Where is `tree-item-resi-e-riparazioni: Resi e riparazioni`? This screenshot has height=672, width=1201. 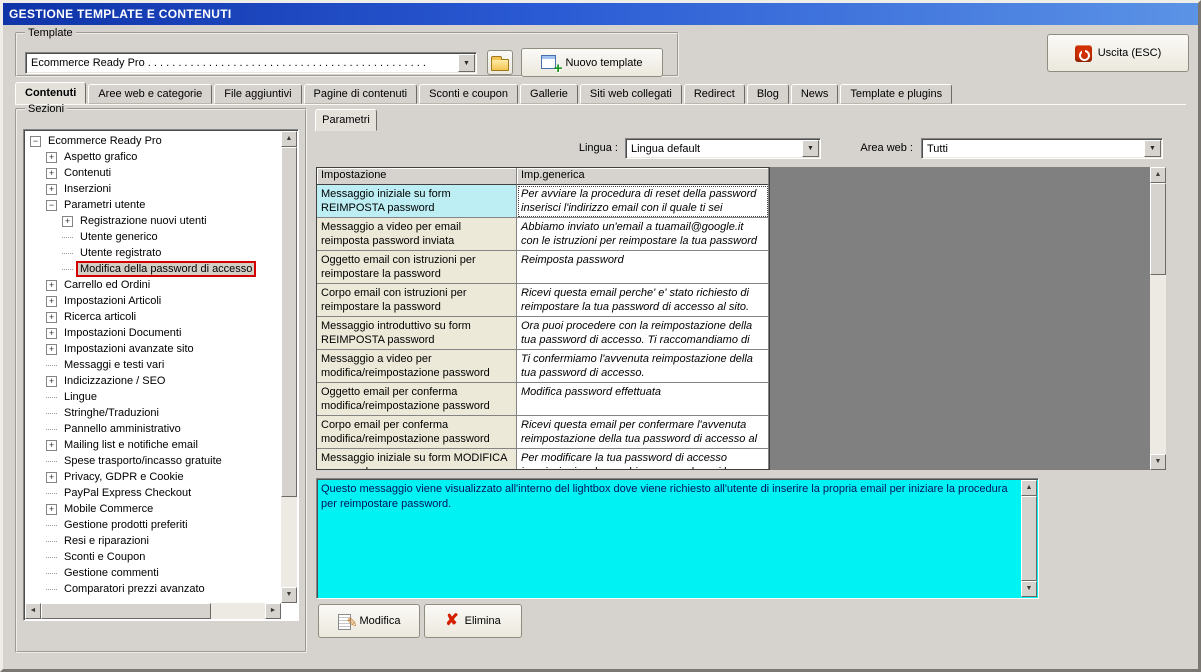 tree-item-resi-e-riparazioni: Resi e riparazioni is located at coordinates (153, 541).